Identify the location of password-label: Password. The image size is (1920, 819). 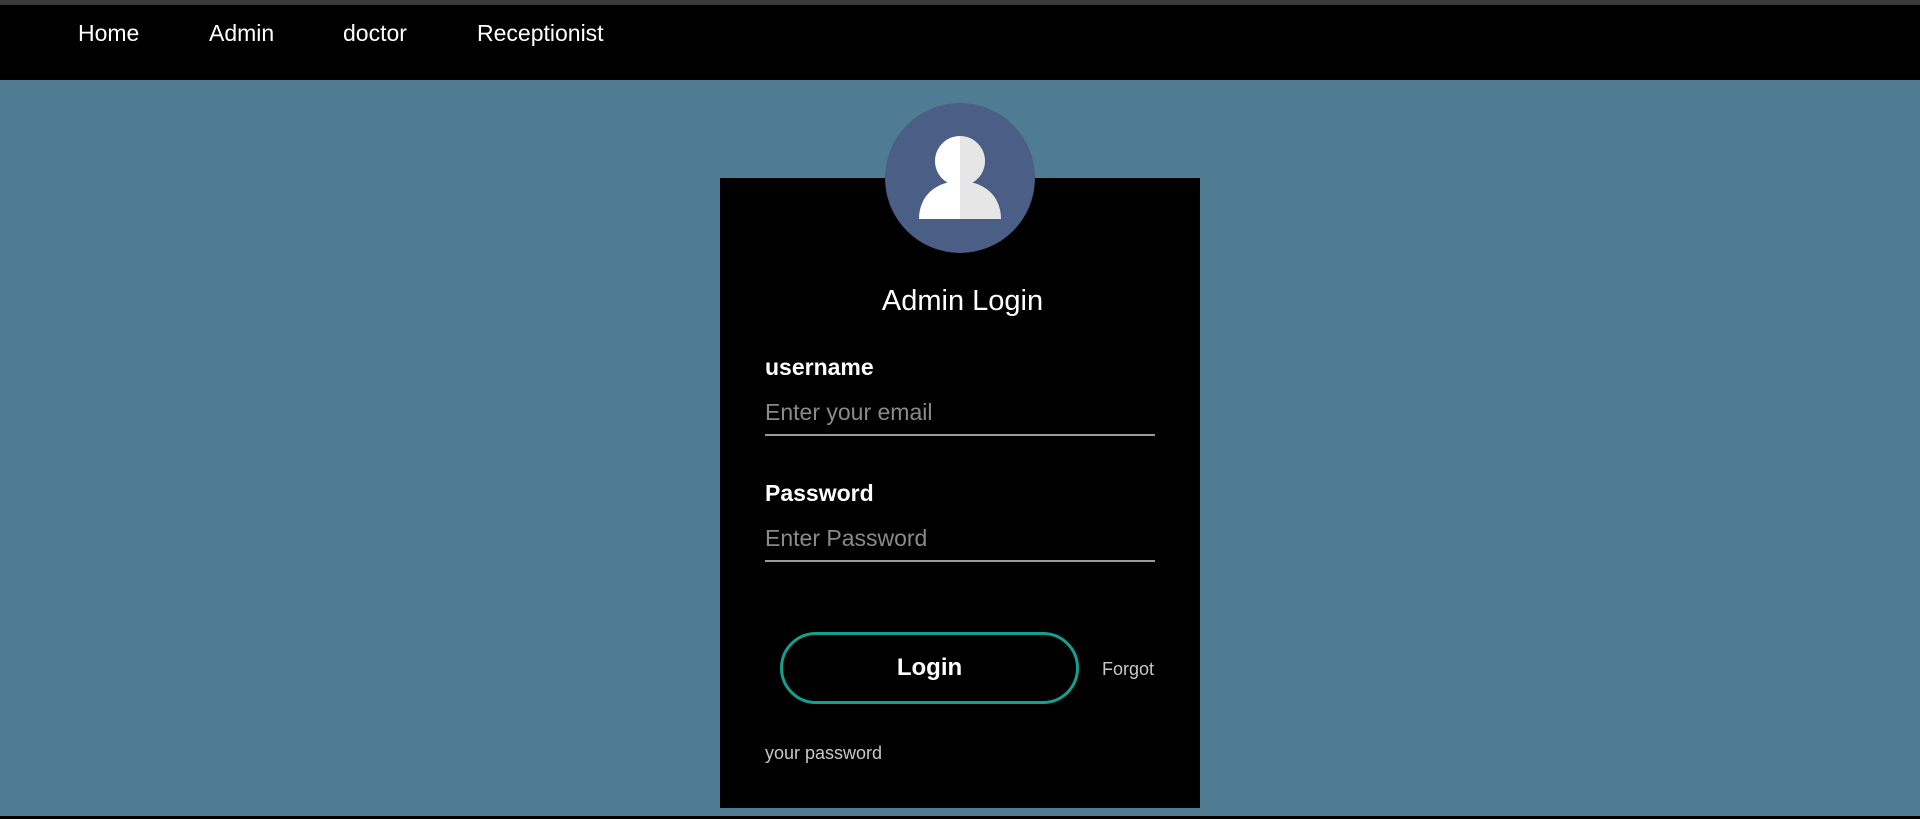
(819, 493).